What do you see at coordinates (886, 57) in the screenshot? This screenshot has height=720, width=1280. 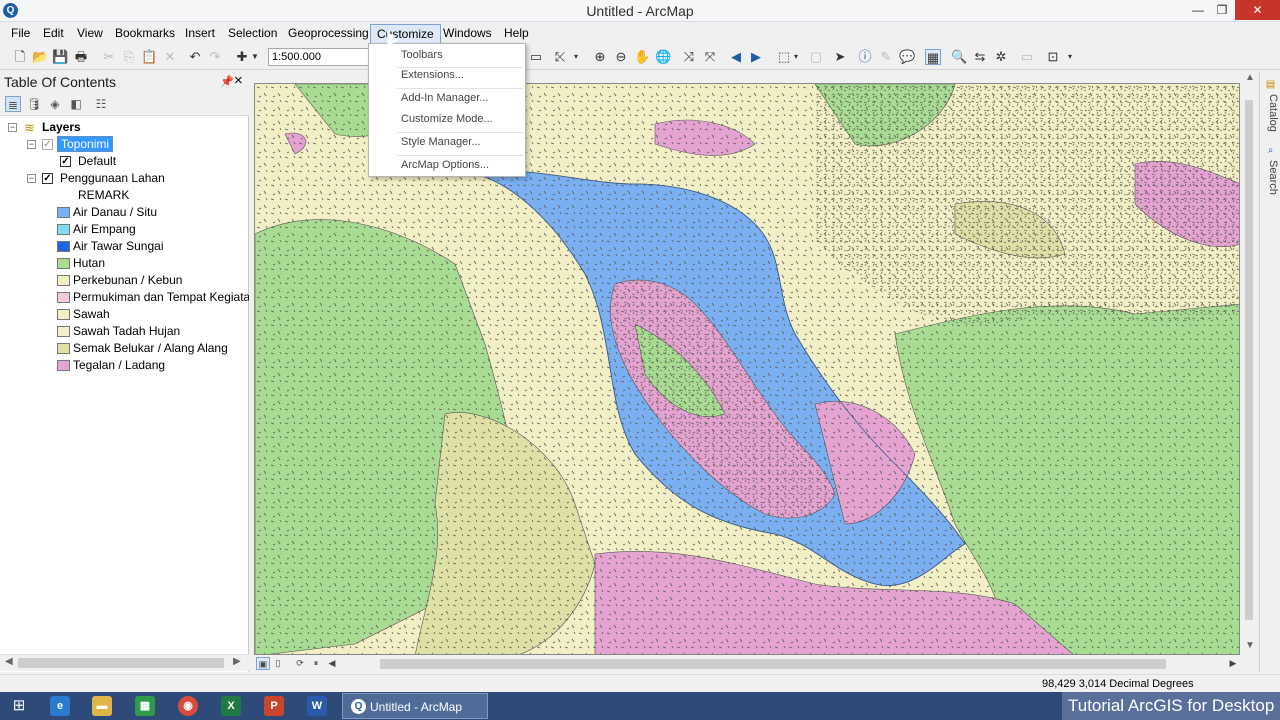 I see `html-popup-icon: ✎` at bounding box center [886, 57].